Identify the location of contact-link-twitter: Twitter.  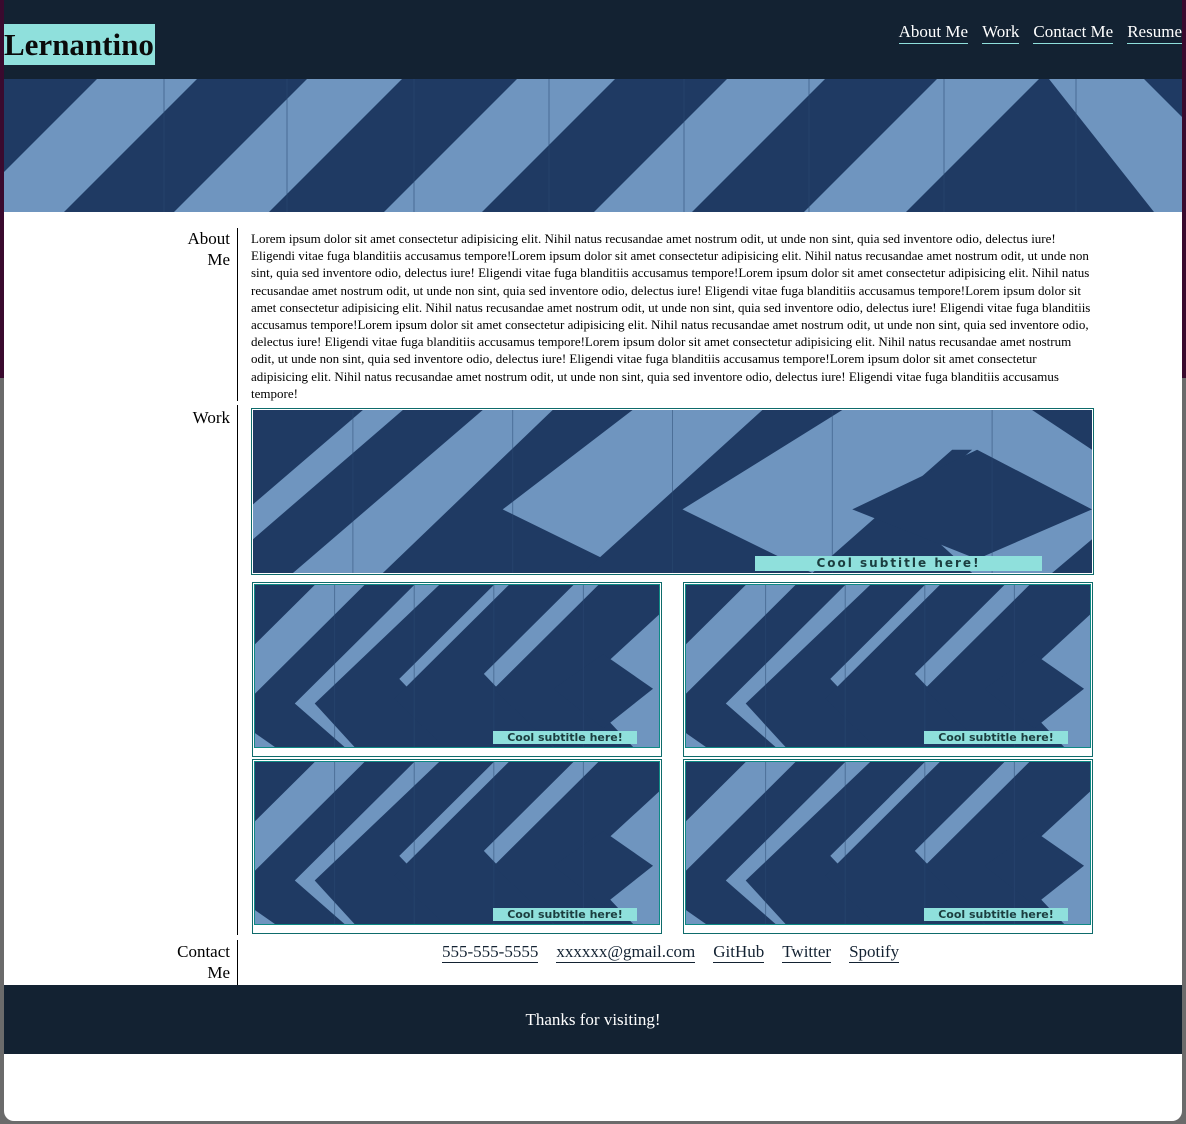
(807, 952).